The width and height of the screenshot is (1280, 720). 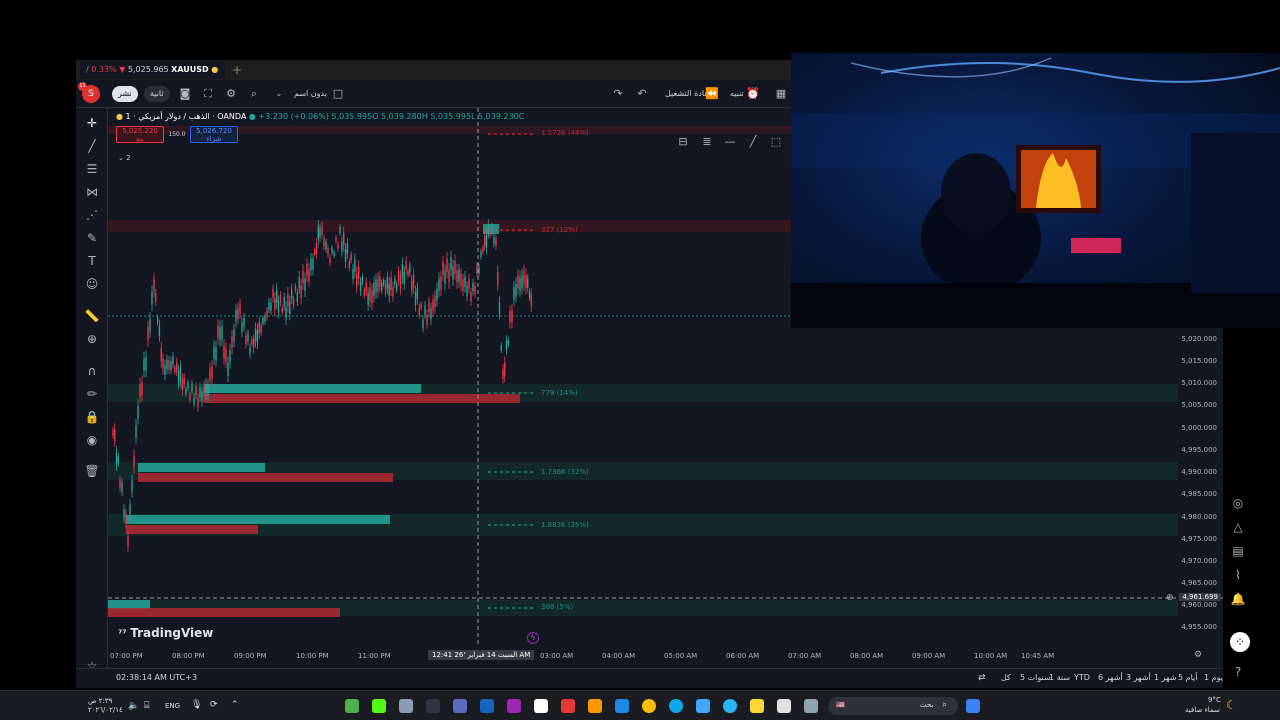 I want to click on timeframe-button: ثانية, so click(x=157, y=94).